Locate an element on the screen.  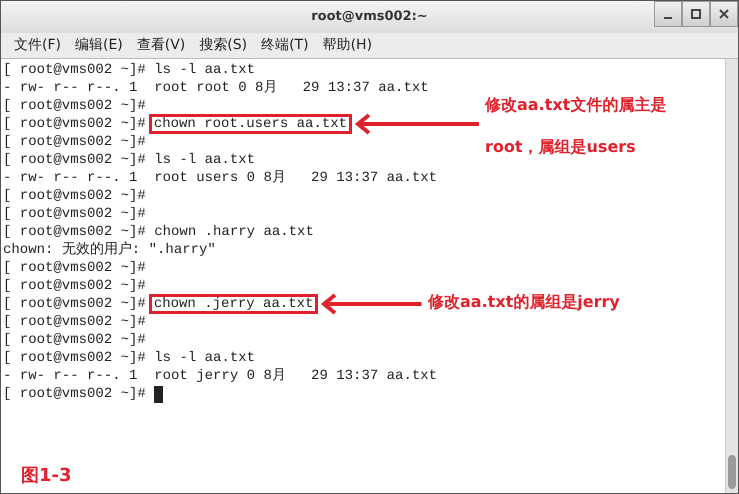
output-line: - rw- r-- r--. 1 root users 0 8月 29 13:37 aa.txt is located at coordinates (220, 178).